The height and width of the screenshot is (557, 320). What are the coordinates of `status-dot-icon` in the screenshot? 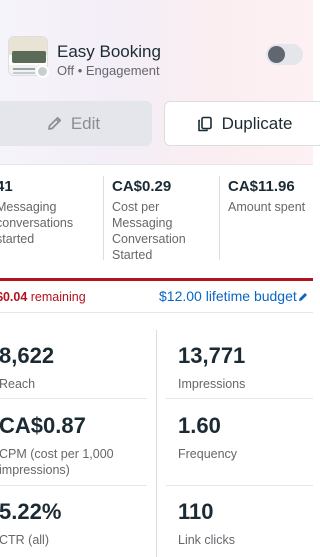 It's located at (42, 71).